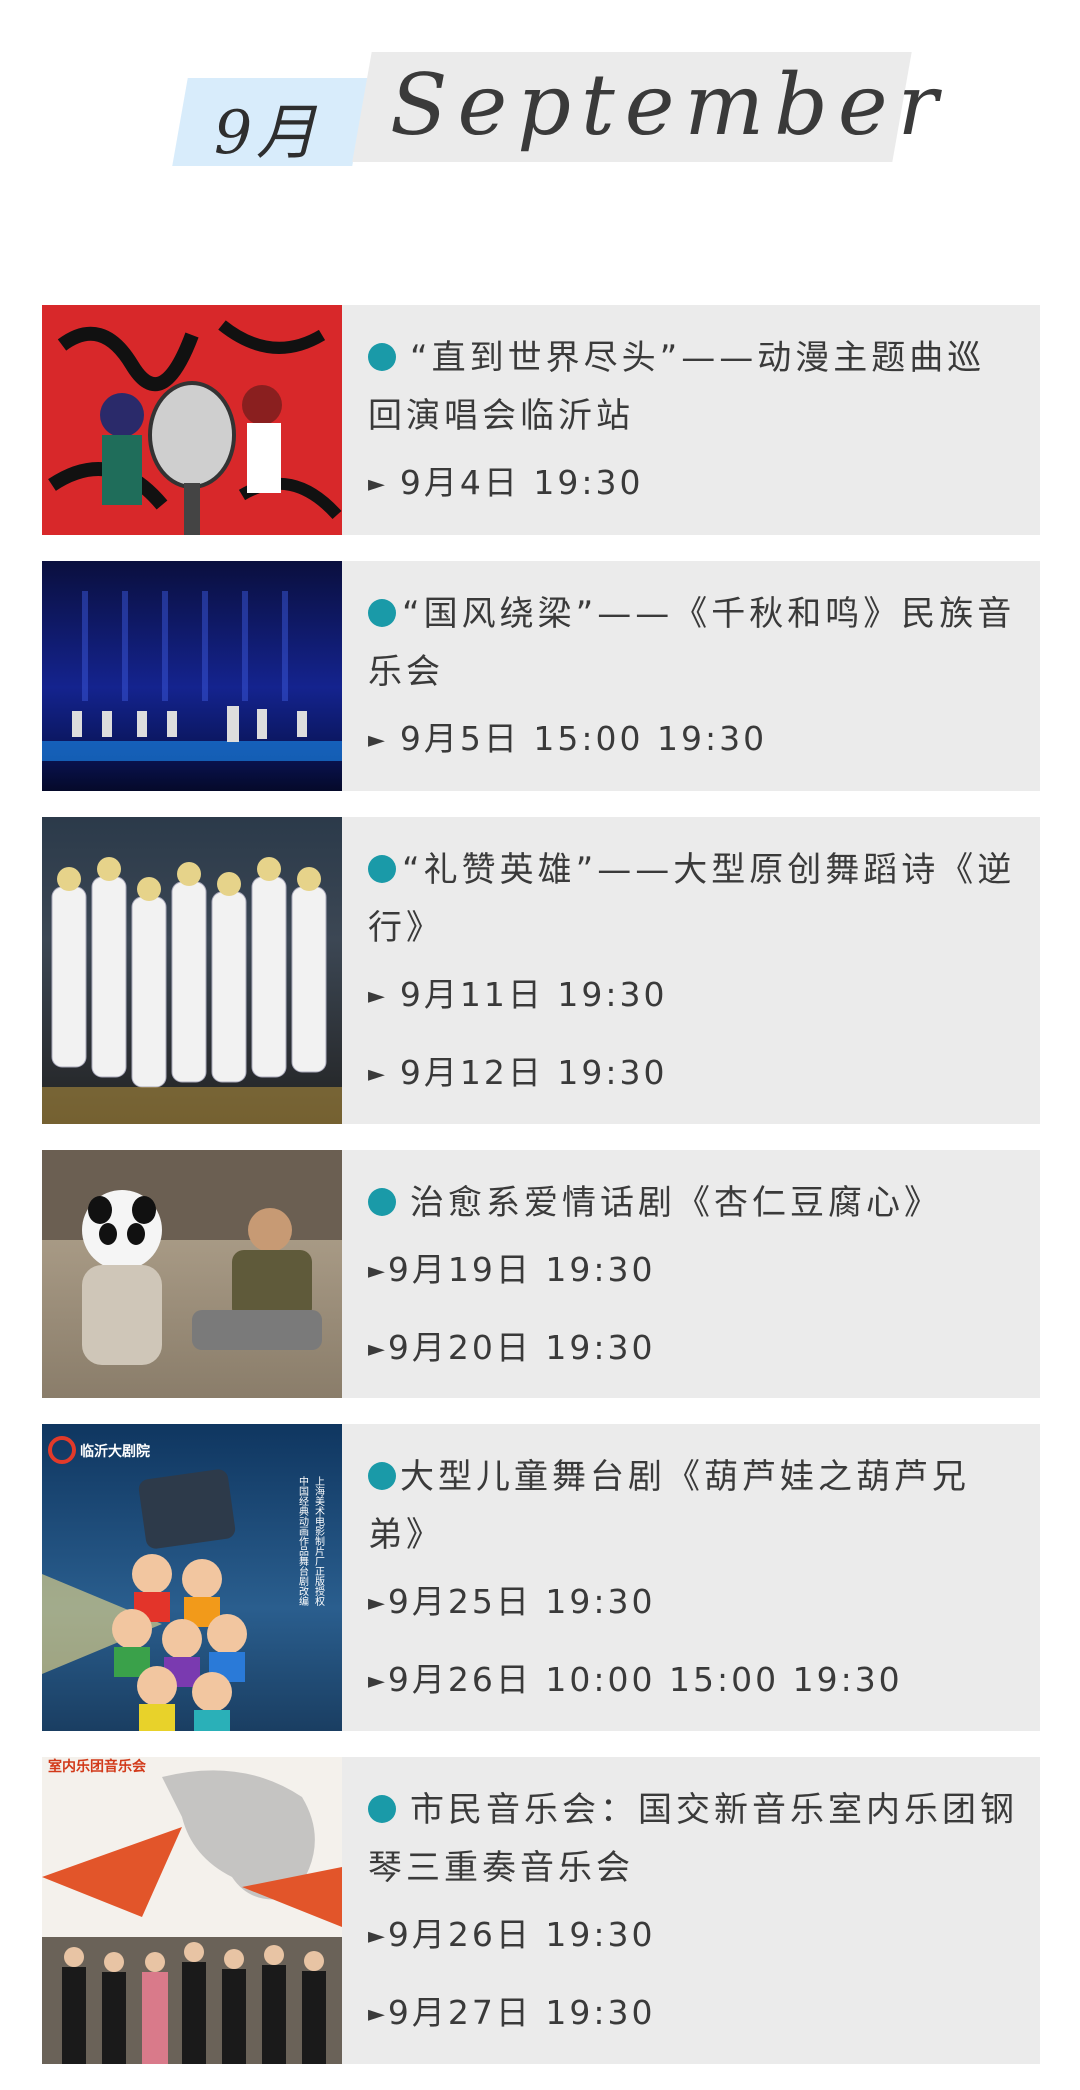 This screenshot has width=1080, height=2090. I want to click on event-card: “直到世界尽头”——动漫主题曲巡回演唱会临沂站 ► 9月4日 19:30, so click(541, 420).